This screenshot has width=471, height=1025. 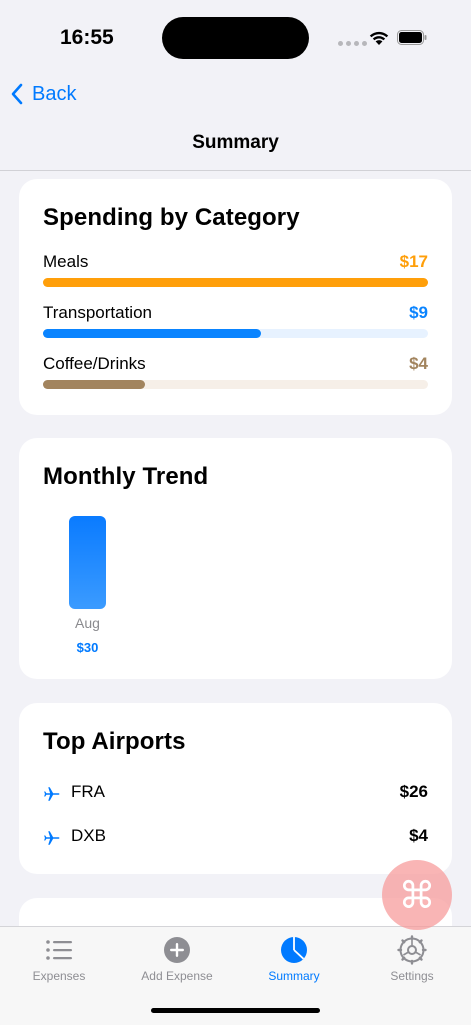 What do you see at coordinates (114, 741) in the screenshot?
I see `top-airports-title: Top Airports` at bounding box center [114, 741].